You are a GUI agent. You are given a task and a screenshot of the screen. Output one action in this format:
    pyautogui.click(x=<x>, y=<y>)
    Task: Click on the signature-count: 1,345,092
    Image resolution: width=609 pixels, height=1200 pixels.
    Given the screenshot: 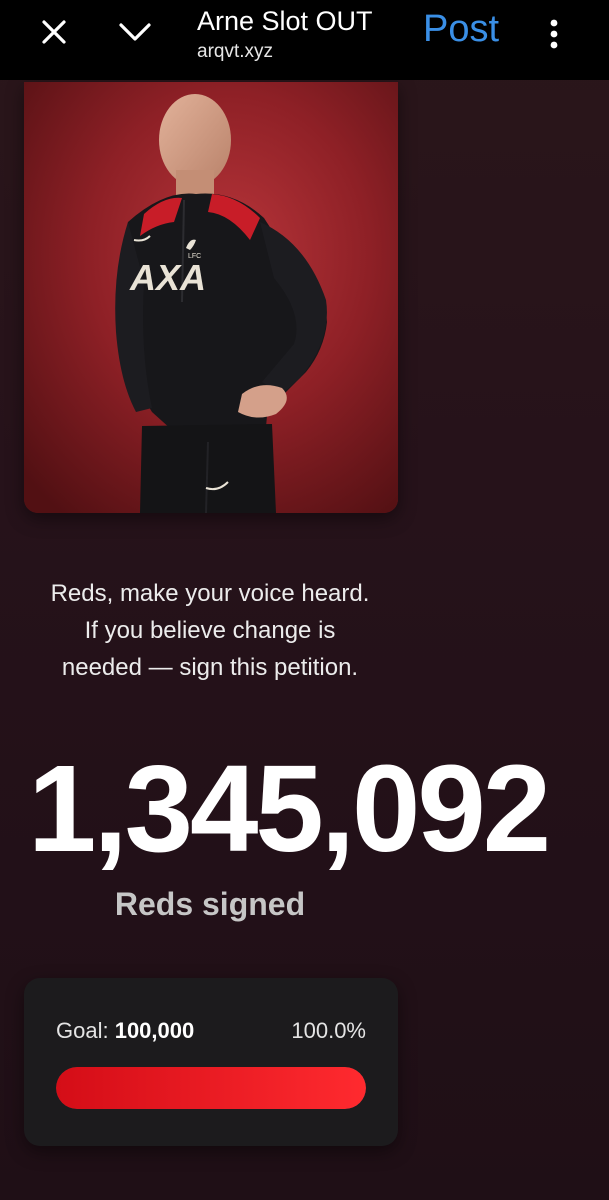 What is the action you would take?
    pyautogui.click(x=289, y=809)
    